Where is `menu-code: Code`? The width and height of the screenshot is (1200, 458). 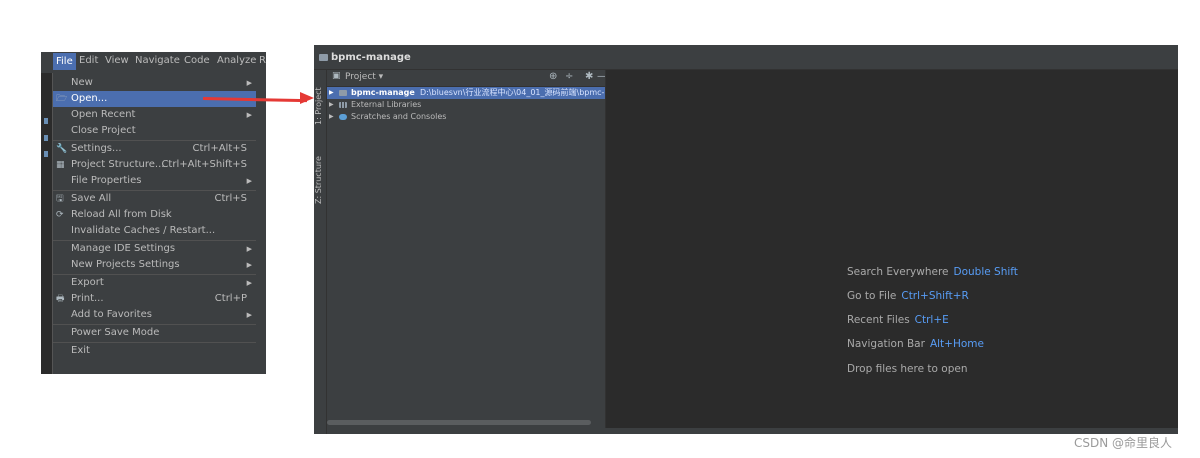
menu-code: Code is located at coordinates (197, 60).